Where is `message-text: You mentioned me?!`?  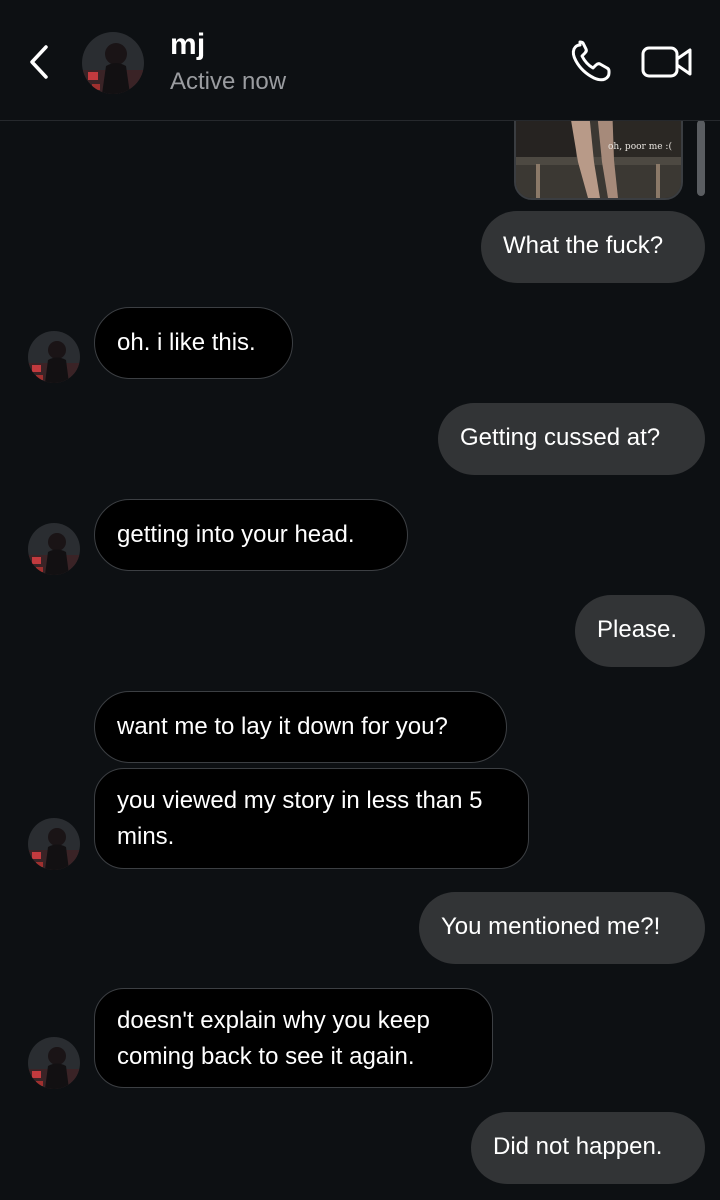
message-text: You mentioned me?! is located at coordinates (551, 926).